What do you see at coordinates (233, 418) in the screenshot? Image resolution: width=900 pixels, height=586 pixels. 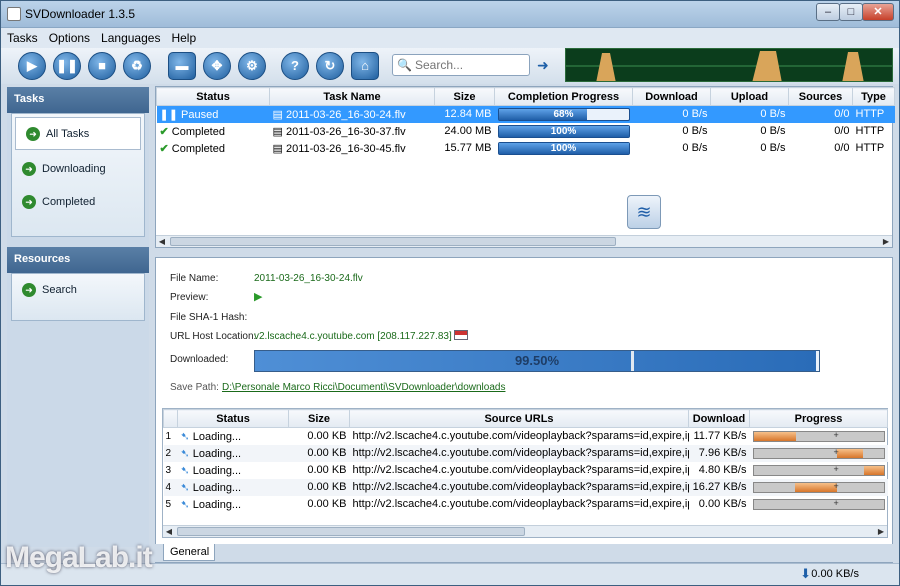 I see `col-src-status: Status` at bounding box center [233, 418].